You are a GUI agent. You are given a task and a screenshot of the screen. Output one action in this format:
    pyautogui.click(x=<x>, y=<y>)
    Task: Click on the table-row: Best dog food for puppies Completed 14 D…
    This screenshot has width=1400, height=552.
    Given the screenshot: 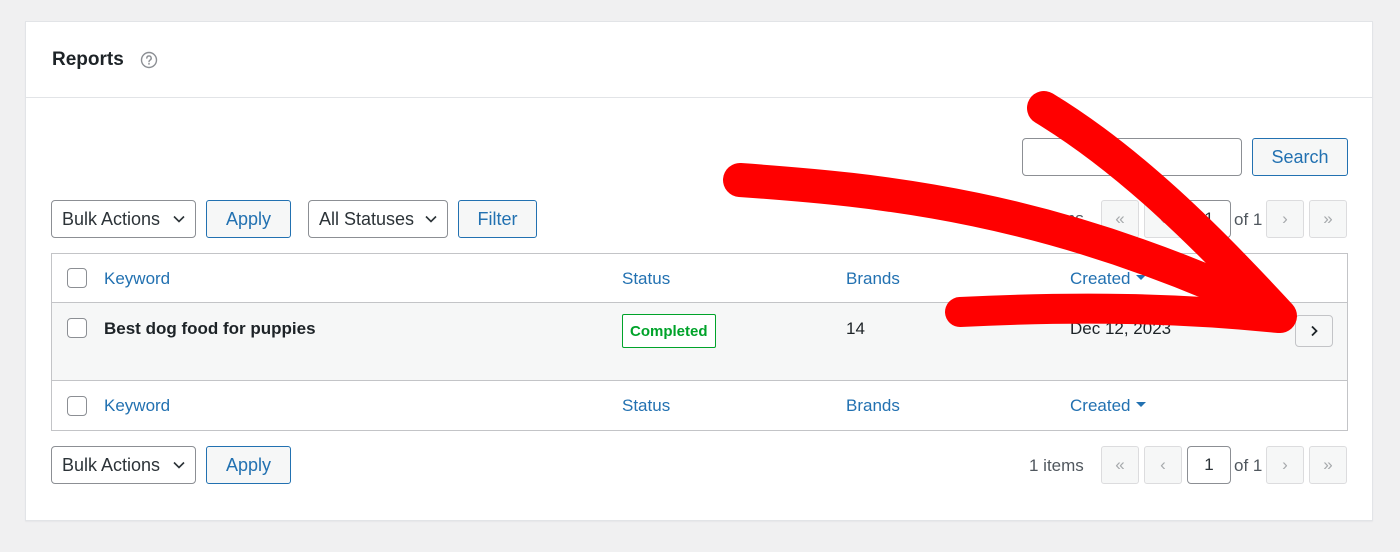 What is the action you would take?
    pyautogui.click(x=699, y=342)
    